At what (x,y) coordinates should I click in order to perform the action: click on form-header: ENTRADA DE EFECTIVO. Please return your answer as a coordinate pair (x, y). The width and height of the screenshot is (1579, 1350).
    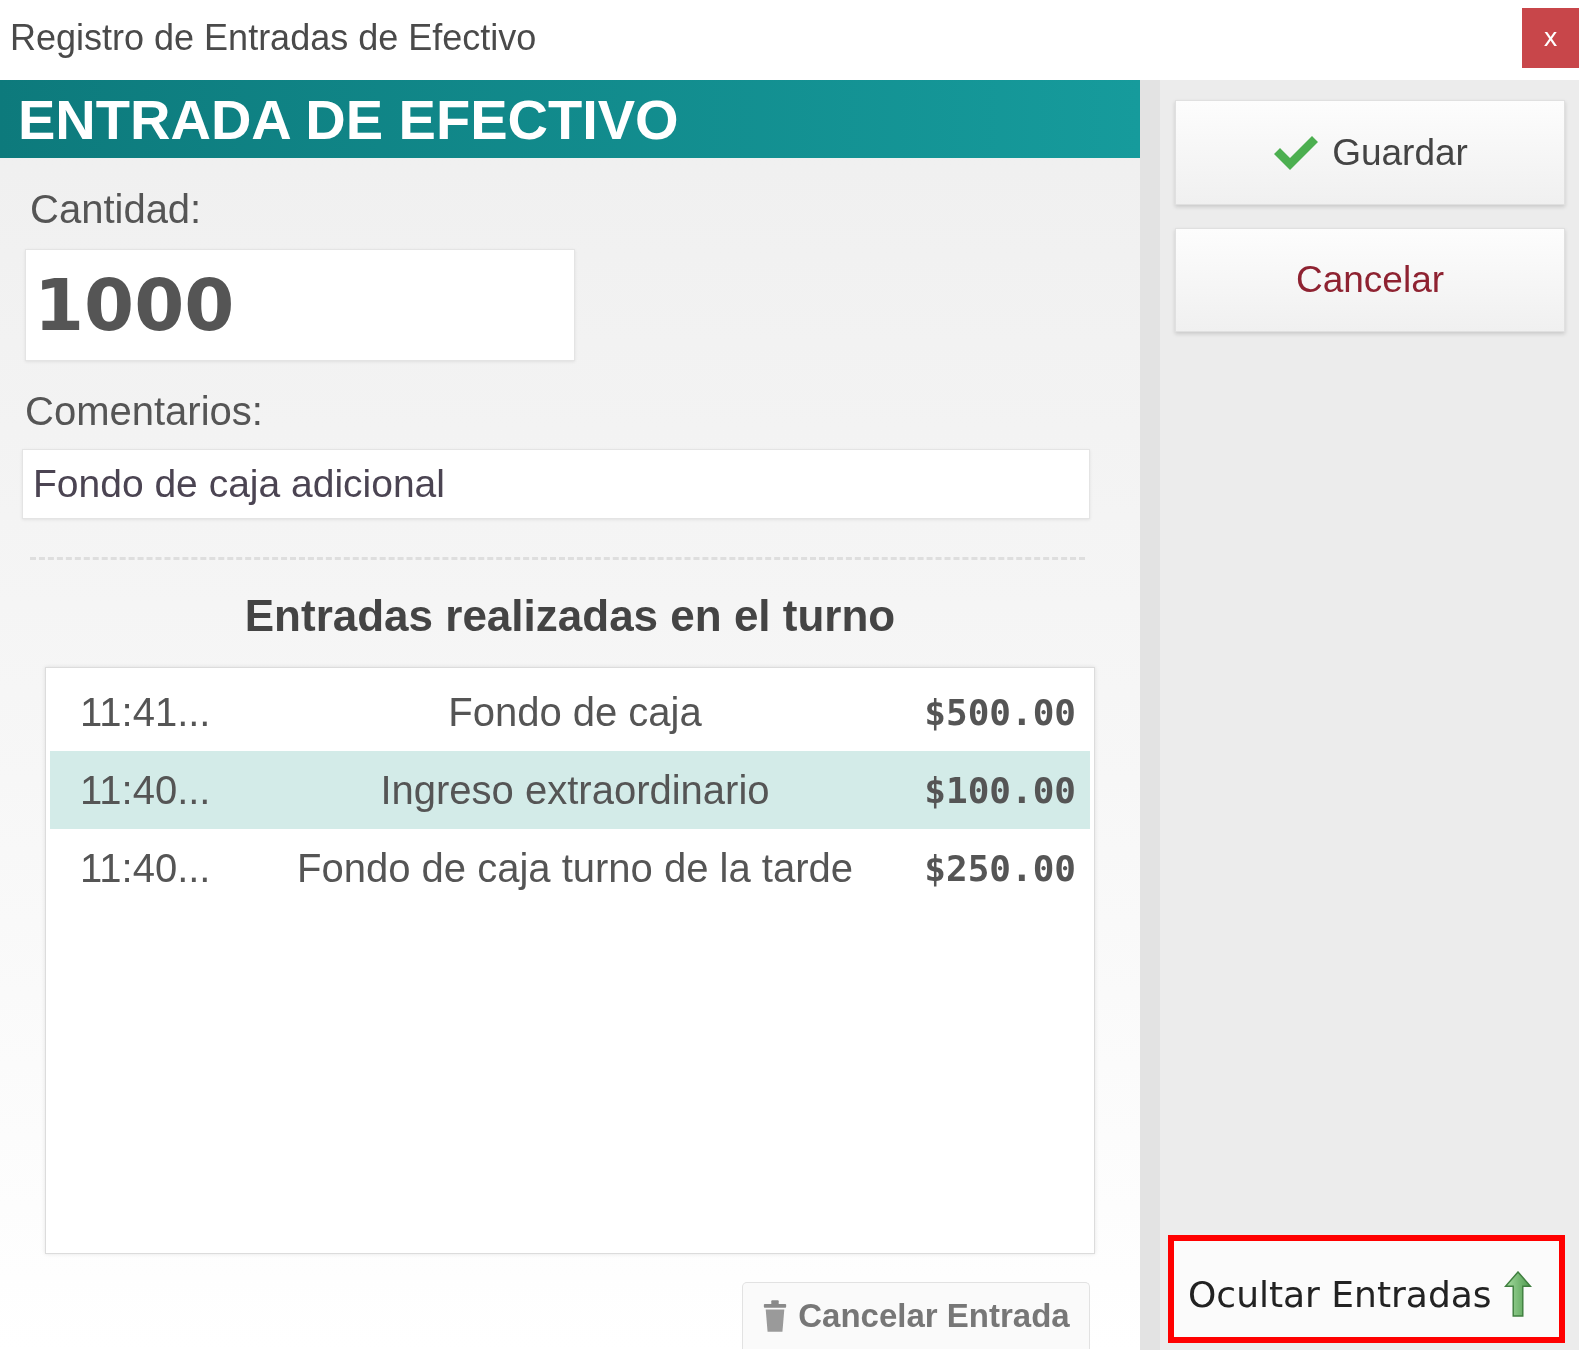
    Looking at the image, I should click on (570, 119).